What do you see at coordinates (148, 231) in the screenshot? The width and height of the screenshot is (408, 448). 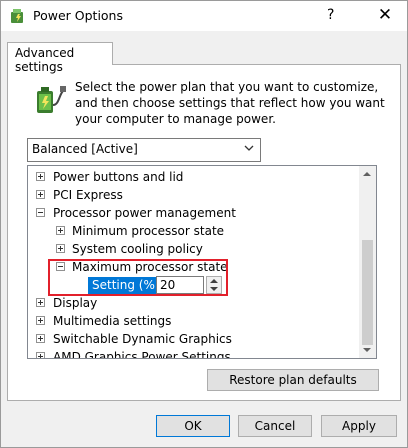 I see `tree-item-label: Minimum processor state` at bounding box center [148, 231].